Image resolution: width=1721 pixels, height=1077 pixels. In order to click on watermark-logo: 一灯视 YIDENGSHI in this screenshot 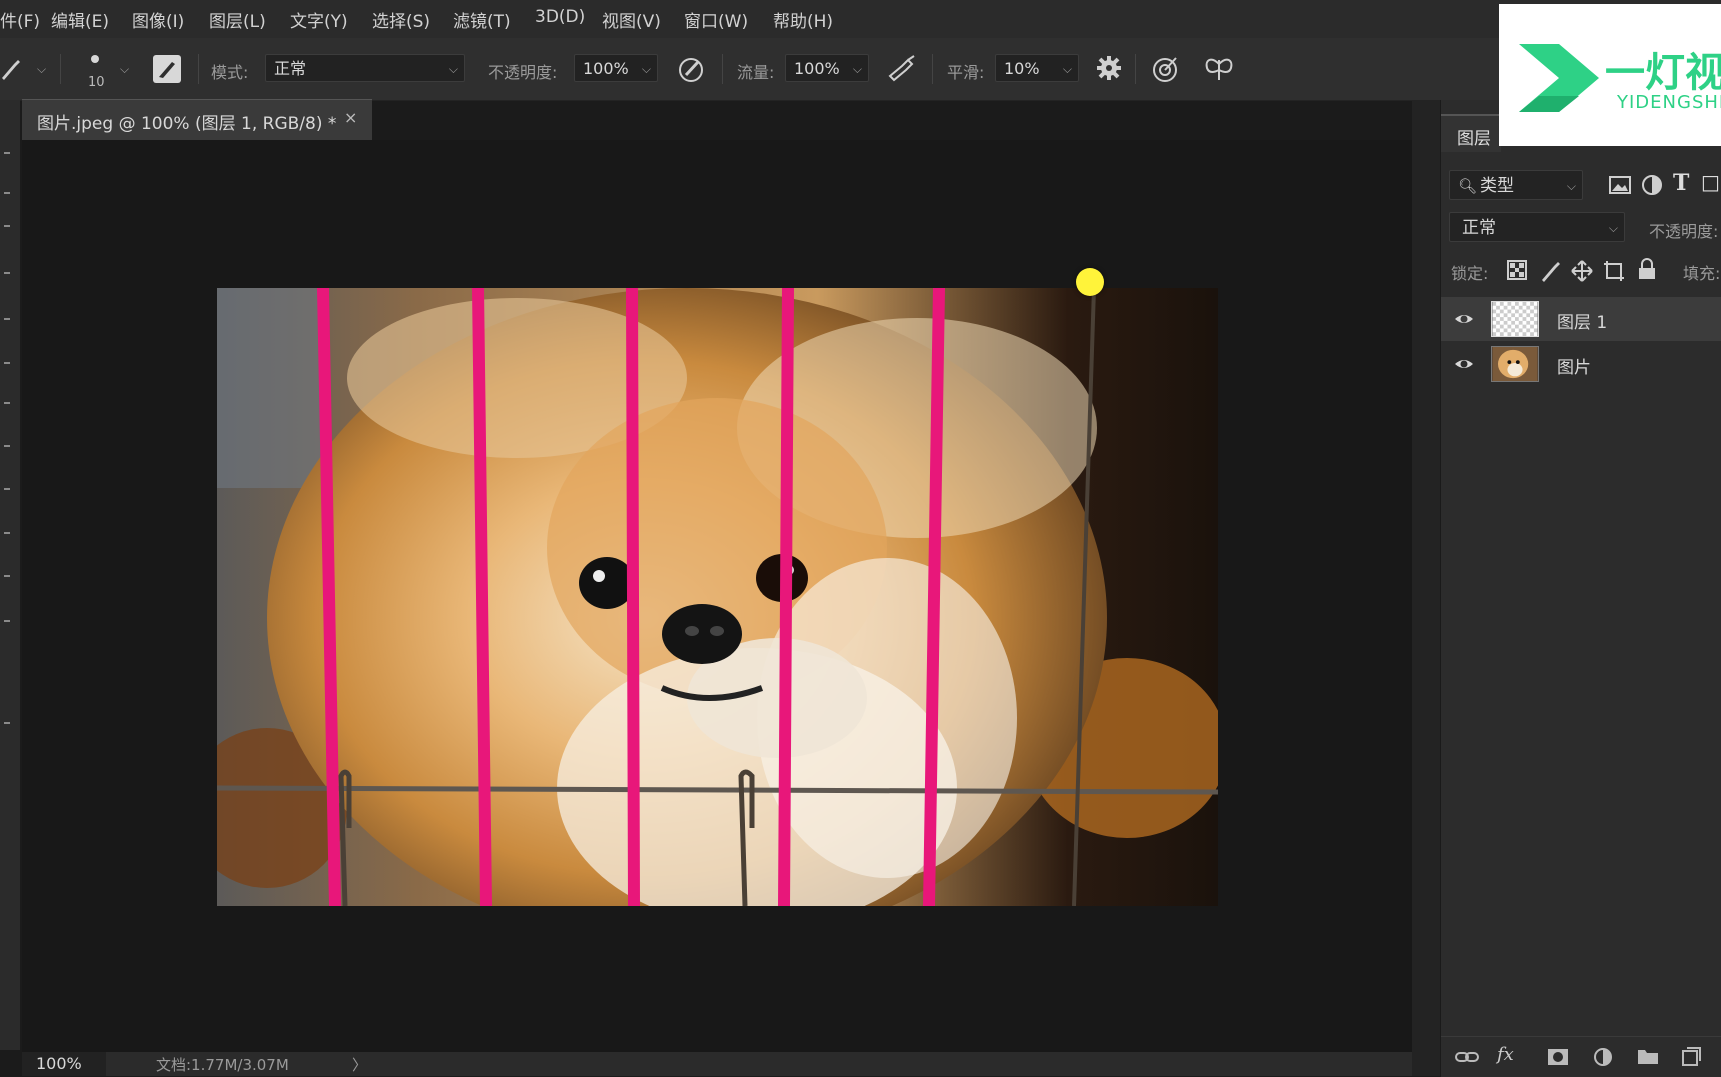, I will do `click(1610, 75)`.